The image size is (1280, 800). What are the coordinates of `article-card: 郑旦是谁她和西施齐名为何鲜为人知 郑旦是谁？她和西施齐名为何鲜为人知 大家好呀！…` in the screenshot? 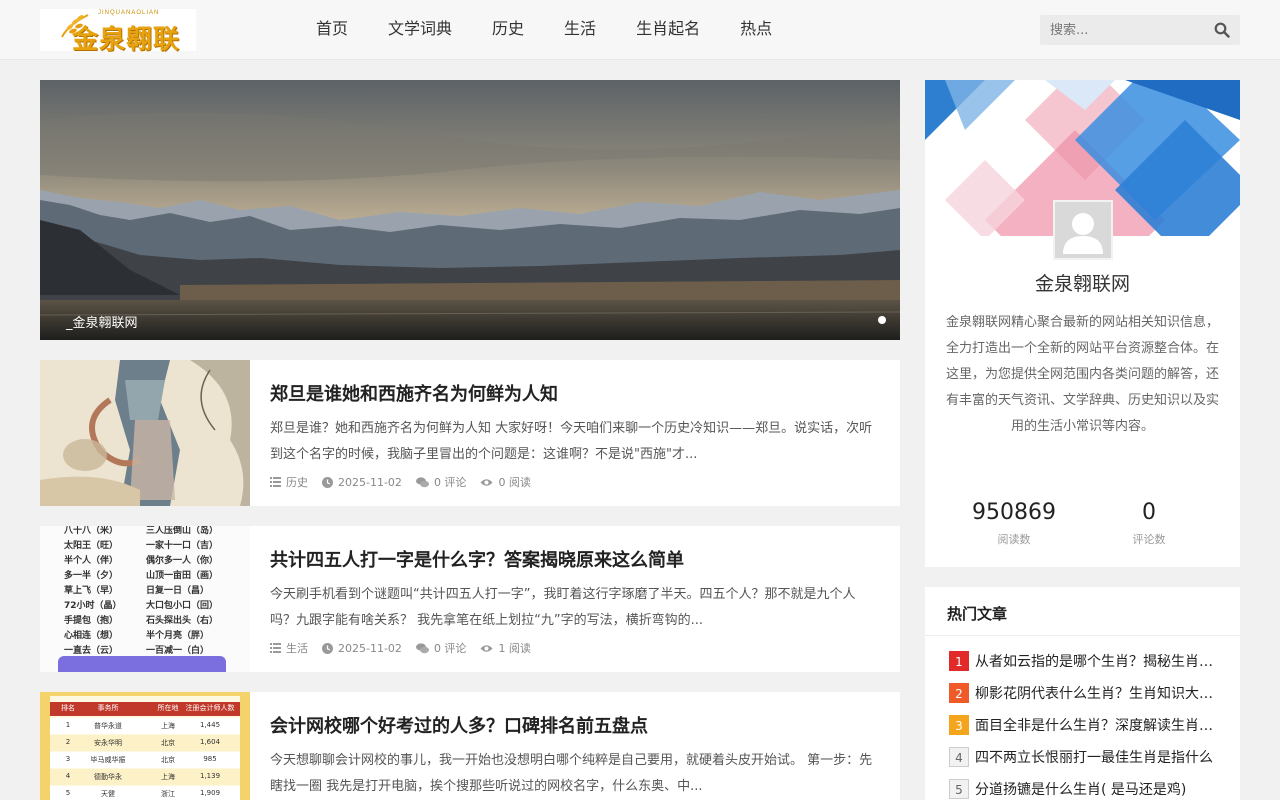 It's located at (470, 433).